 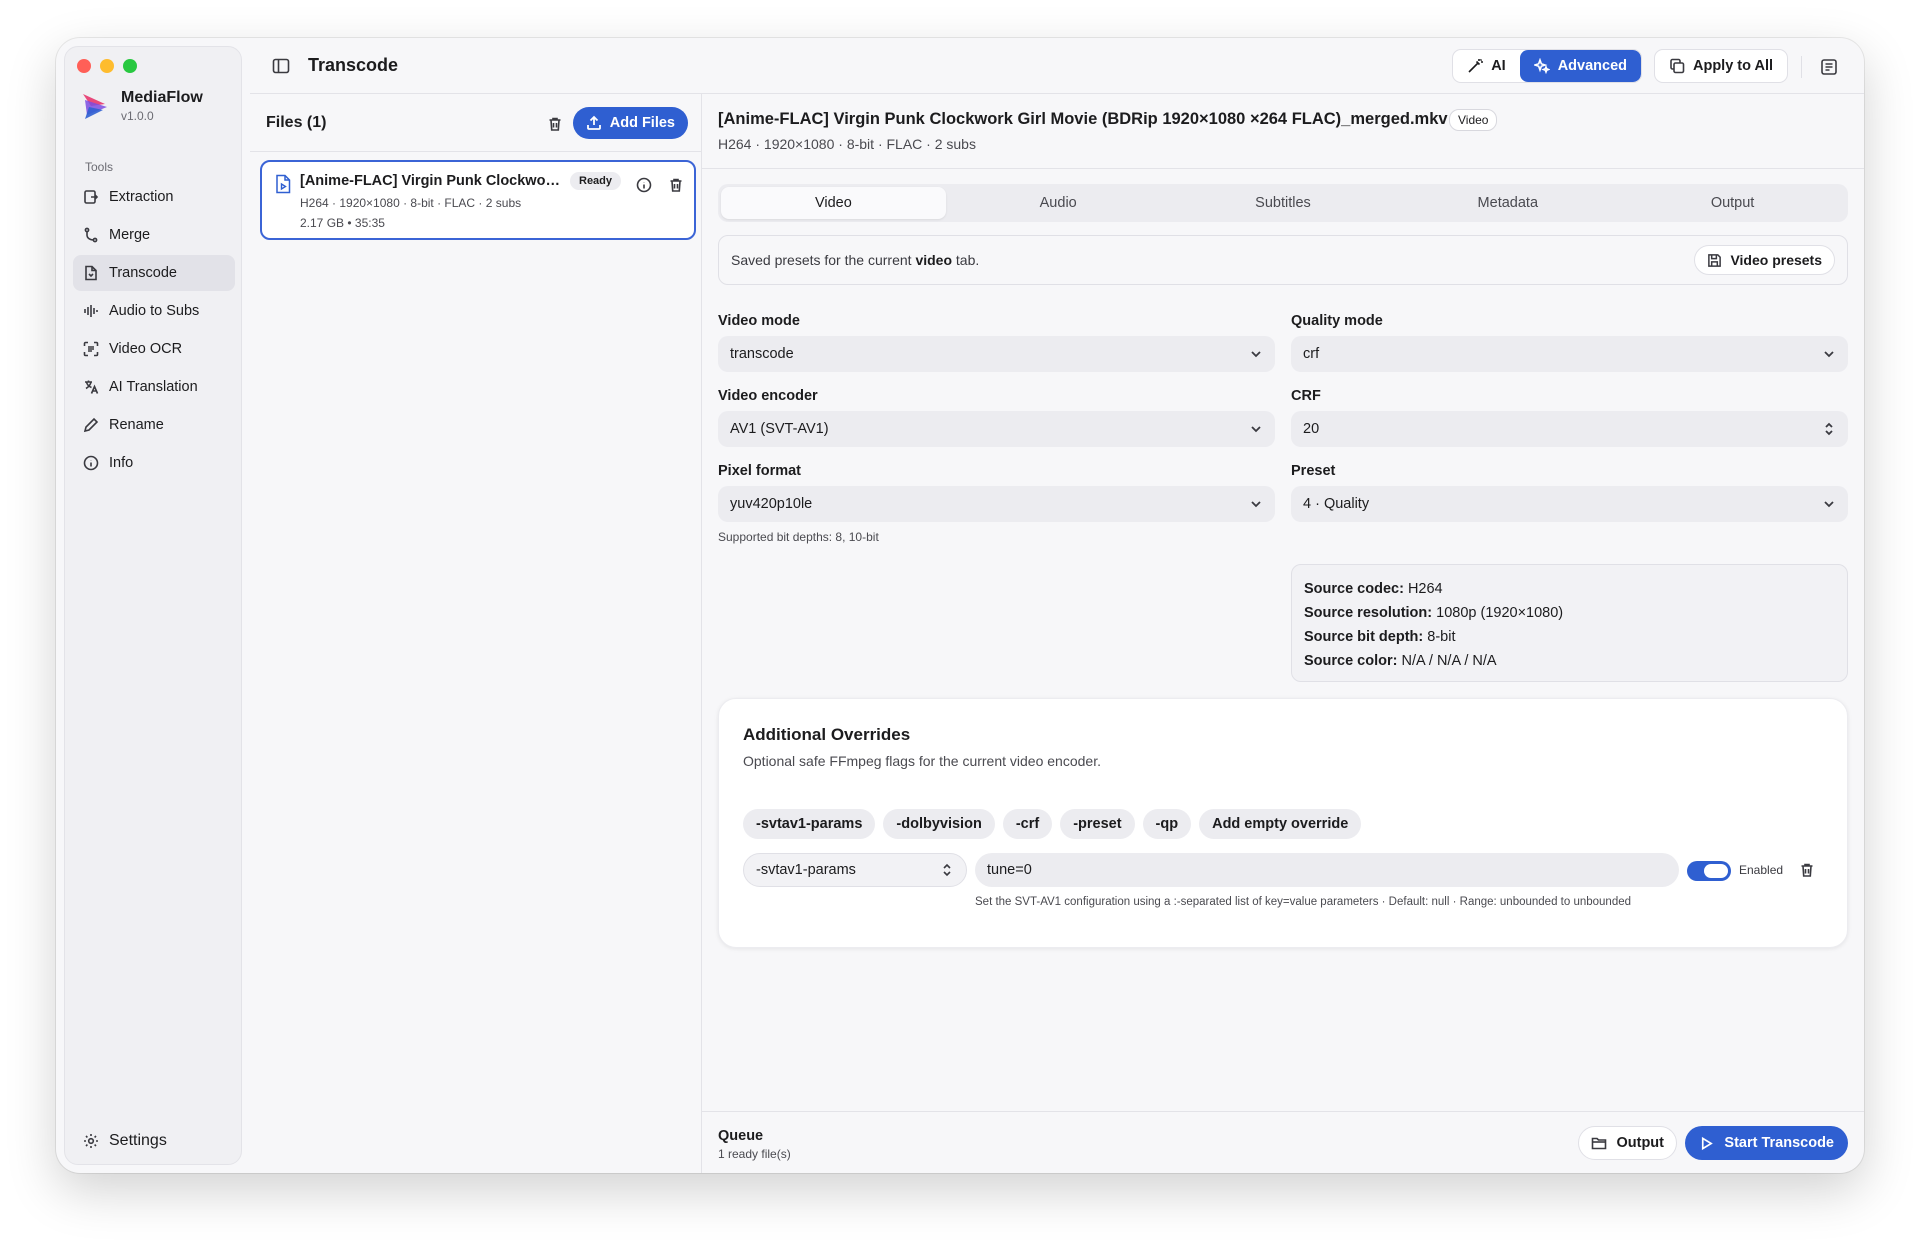 What do you see at coordinates (1306, 396) in the screenshot?
I see `crf-label: CRF` at bounding box center [1306, 396].